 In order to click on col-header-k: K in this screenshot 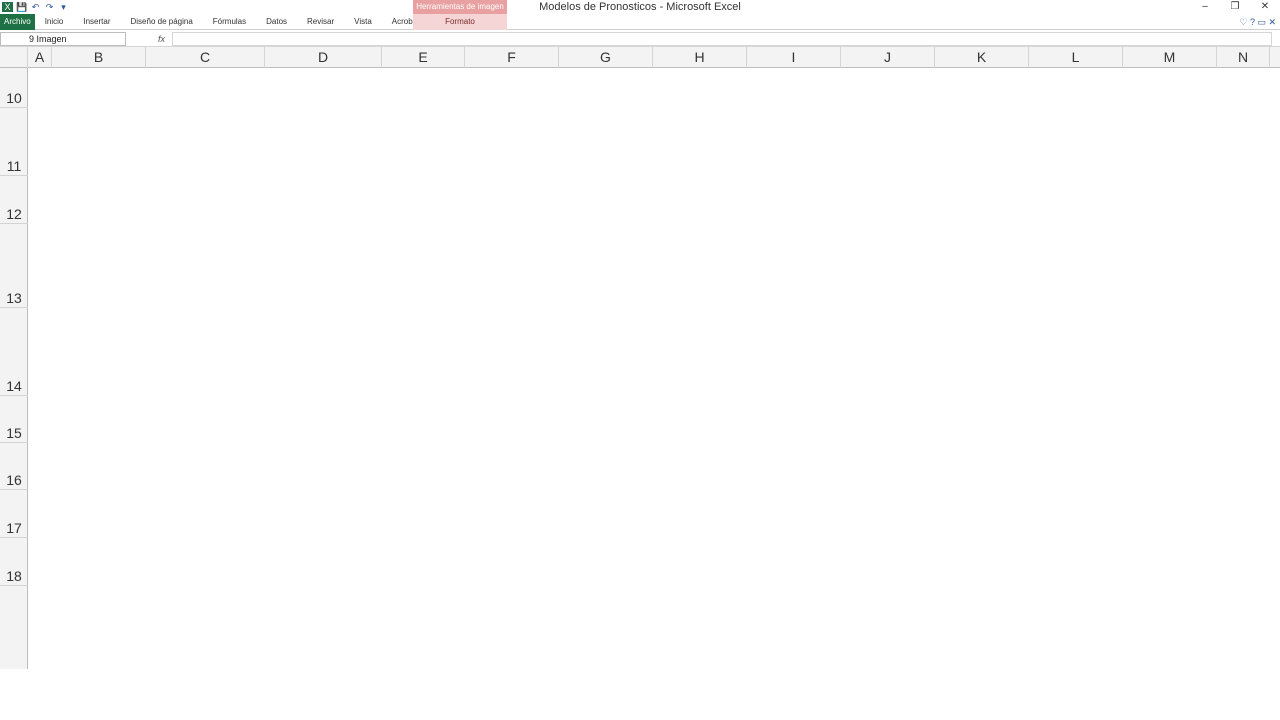, I will do `click(982, 57)`.